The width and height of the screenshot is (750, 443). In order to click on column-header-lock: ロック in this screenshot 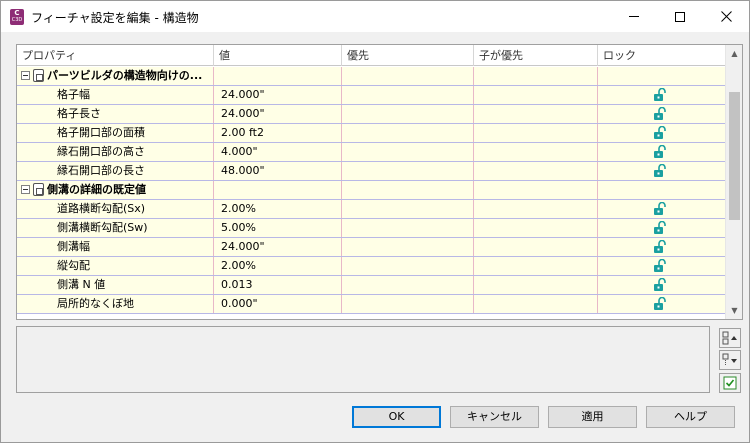, I will do `click(662, 55)`.